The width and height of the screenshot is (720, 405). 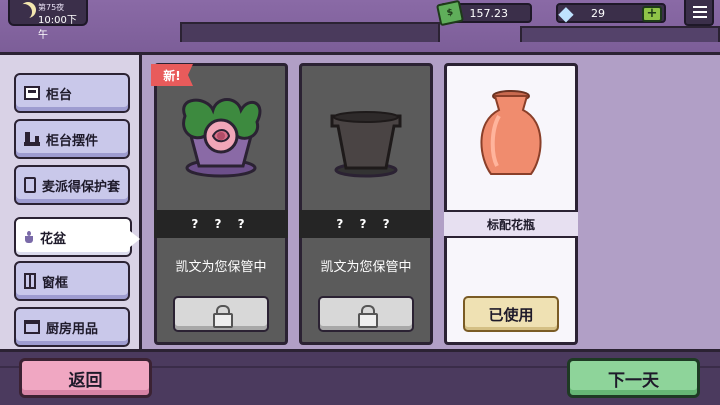 I want to click on active-pointer, so click(x=135, y=239).